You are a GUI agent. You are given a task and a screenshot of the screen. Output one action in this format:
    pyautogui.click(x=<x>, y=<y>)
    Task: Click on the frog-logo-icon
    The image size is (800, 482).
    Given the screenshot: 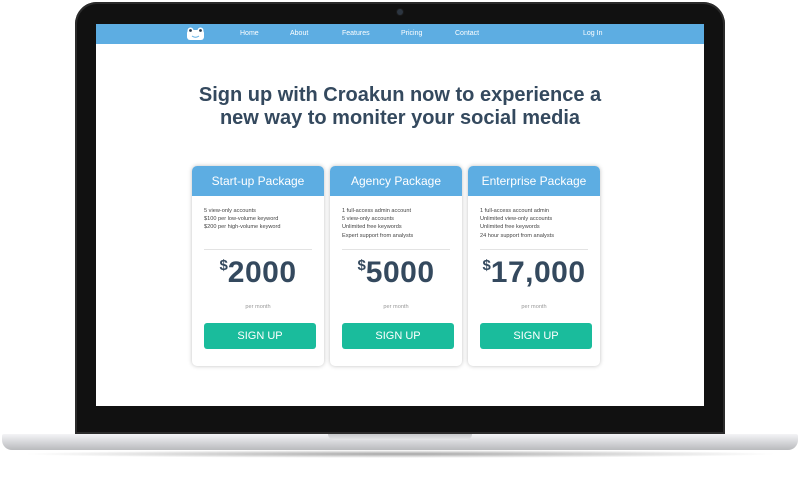 What is the action you would take?
    pyautogui.click(x=195, y=34)
    